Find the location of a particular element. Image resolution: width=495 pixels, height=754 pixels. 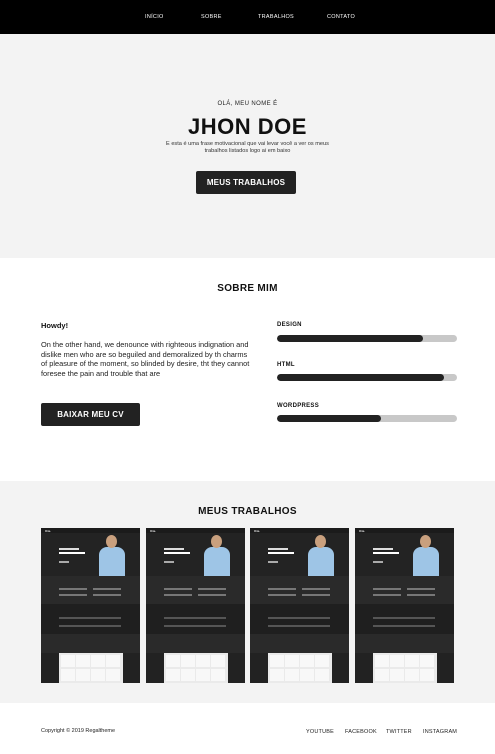

skill-bar-html is located at coordinates (367, 377).